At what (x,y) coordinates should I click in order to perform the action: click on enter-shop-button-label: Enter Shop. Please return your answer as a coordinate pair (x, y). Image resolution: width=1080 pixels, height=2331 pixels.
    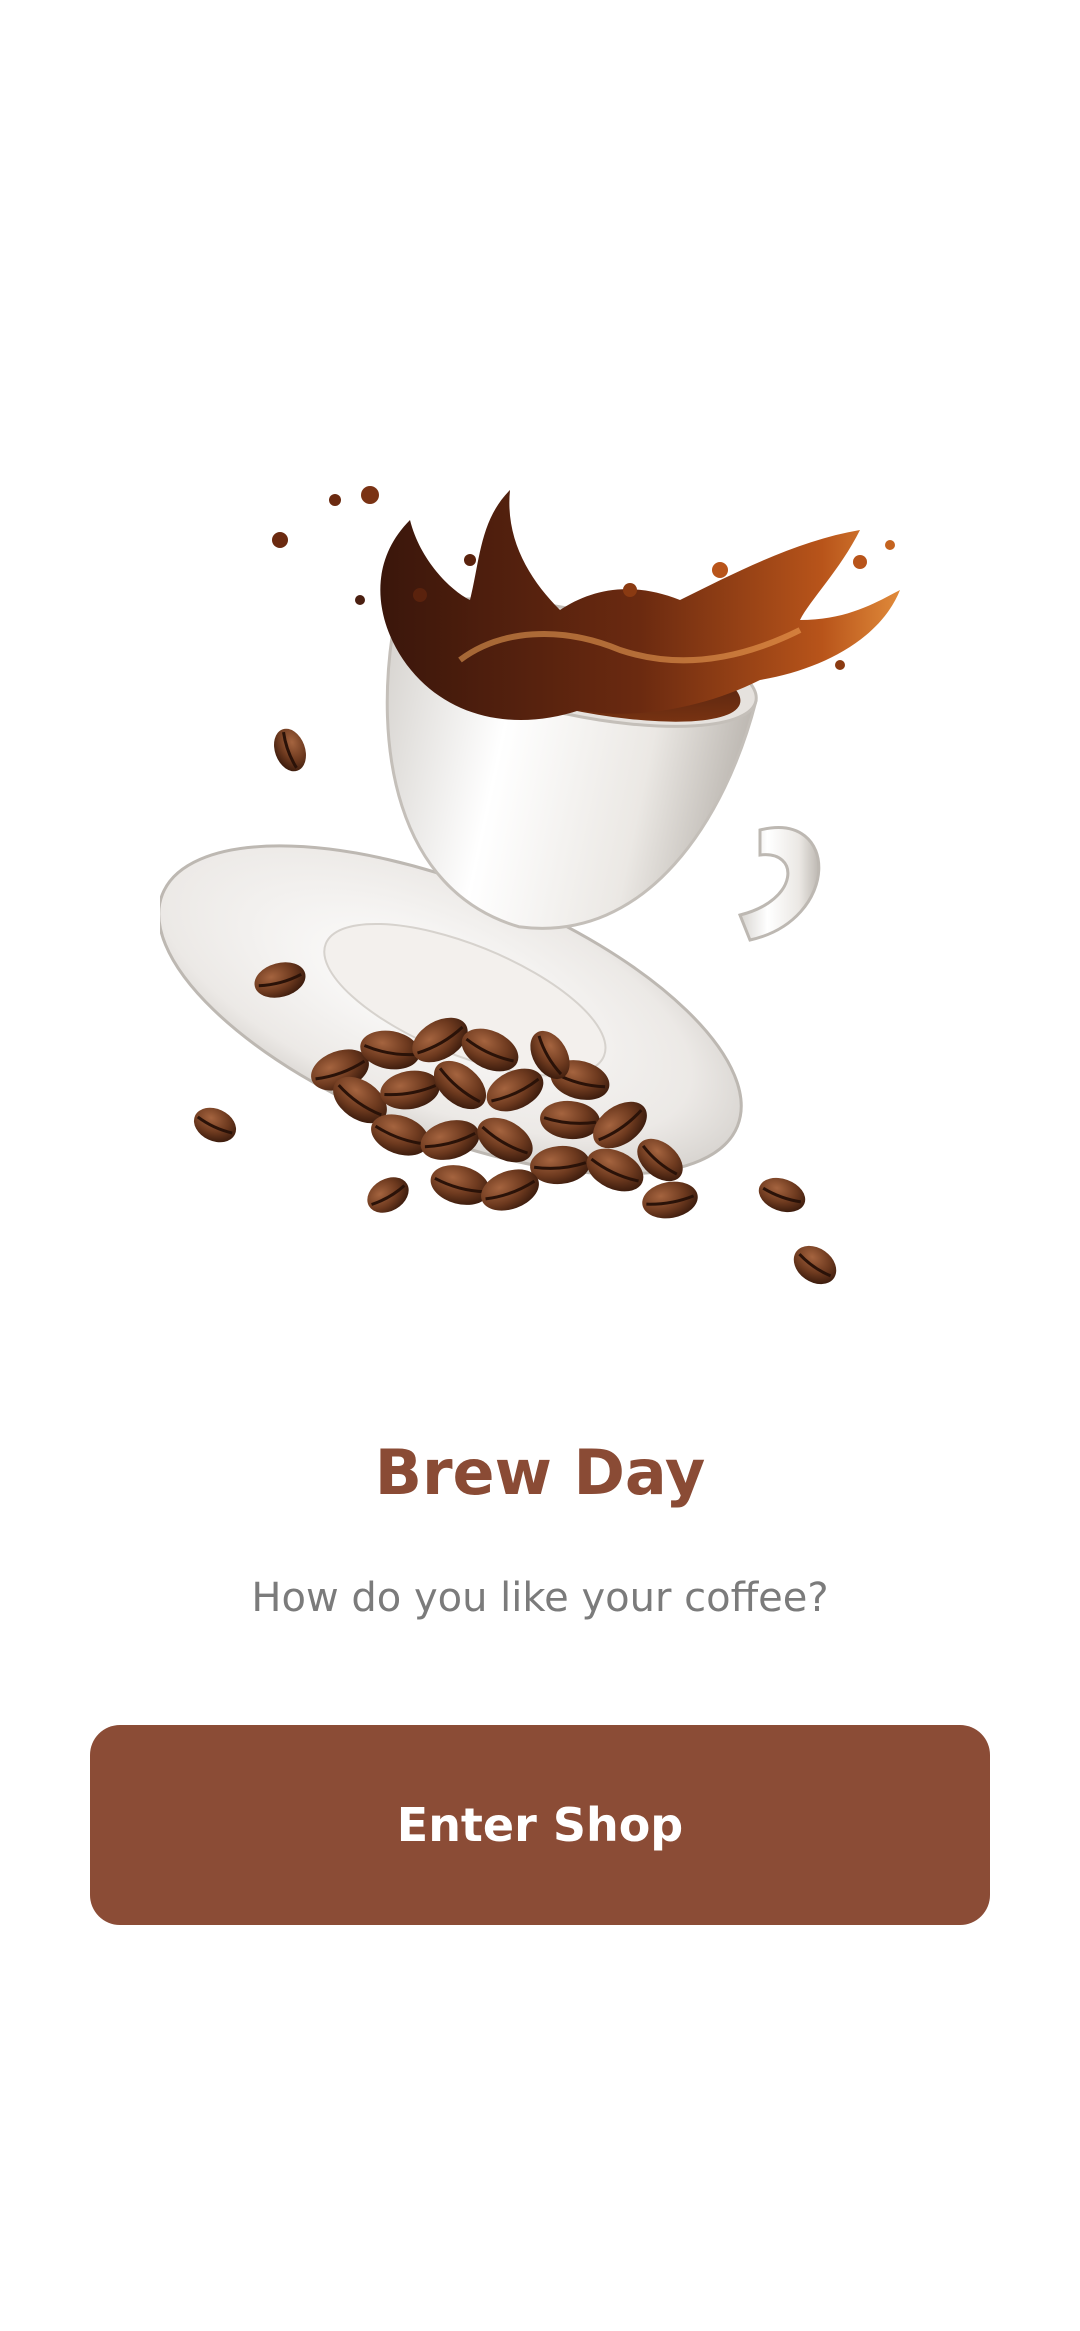
    Looking at the image, I should click on (540, 1825).